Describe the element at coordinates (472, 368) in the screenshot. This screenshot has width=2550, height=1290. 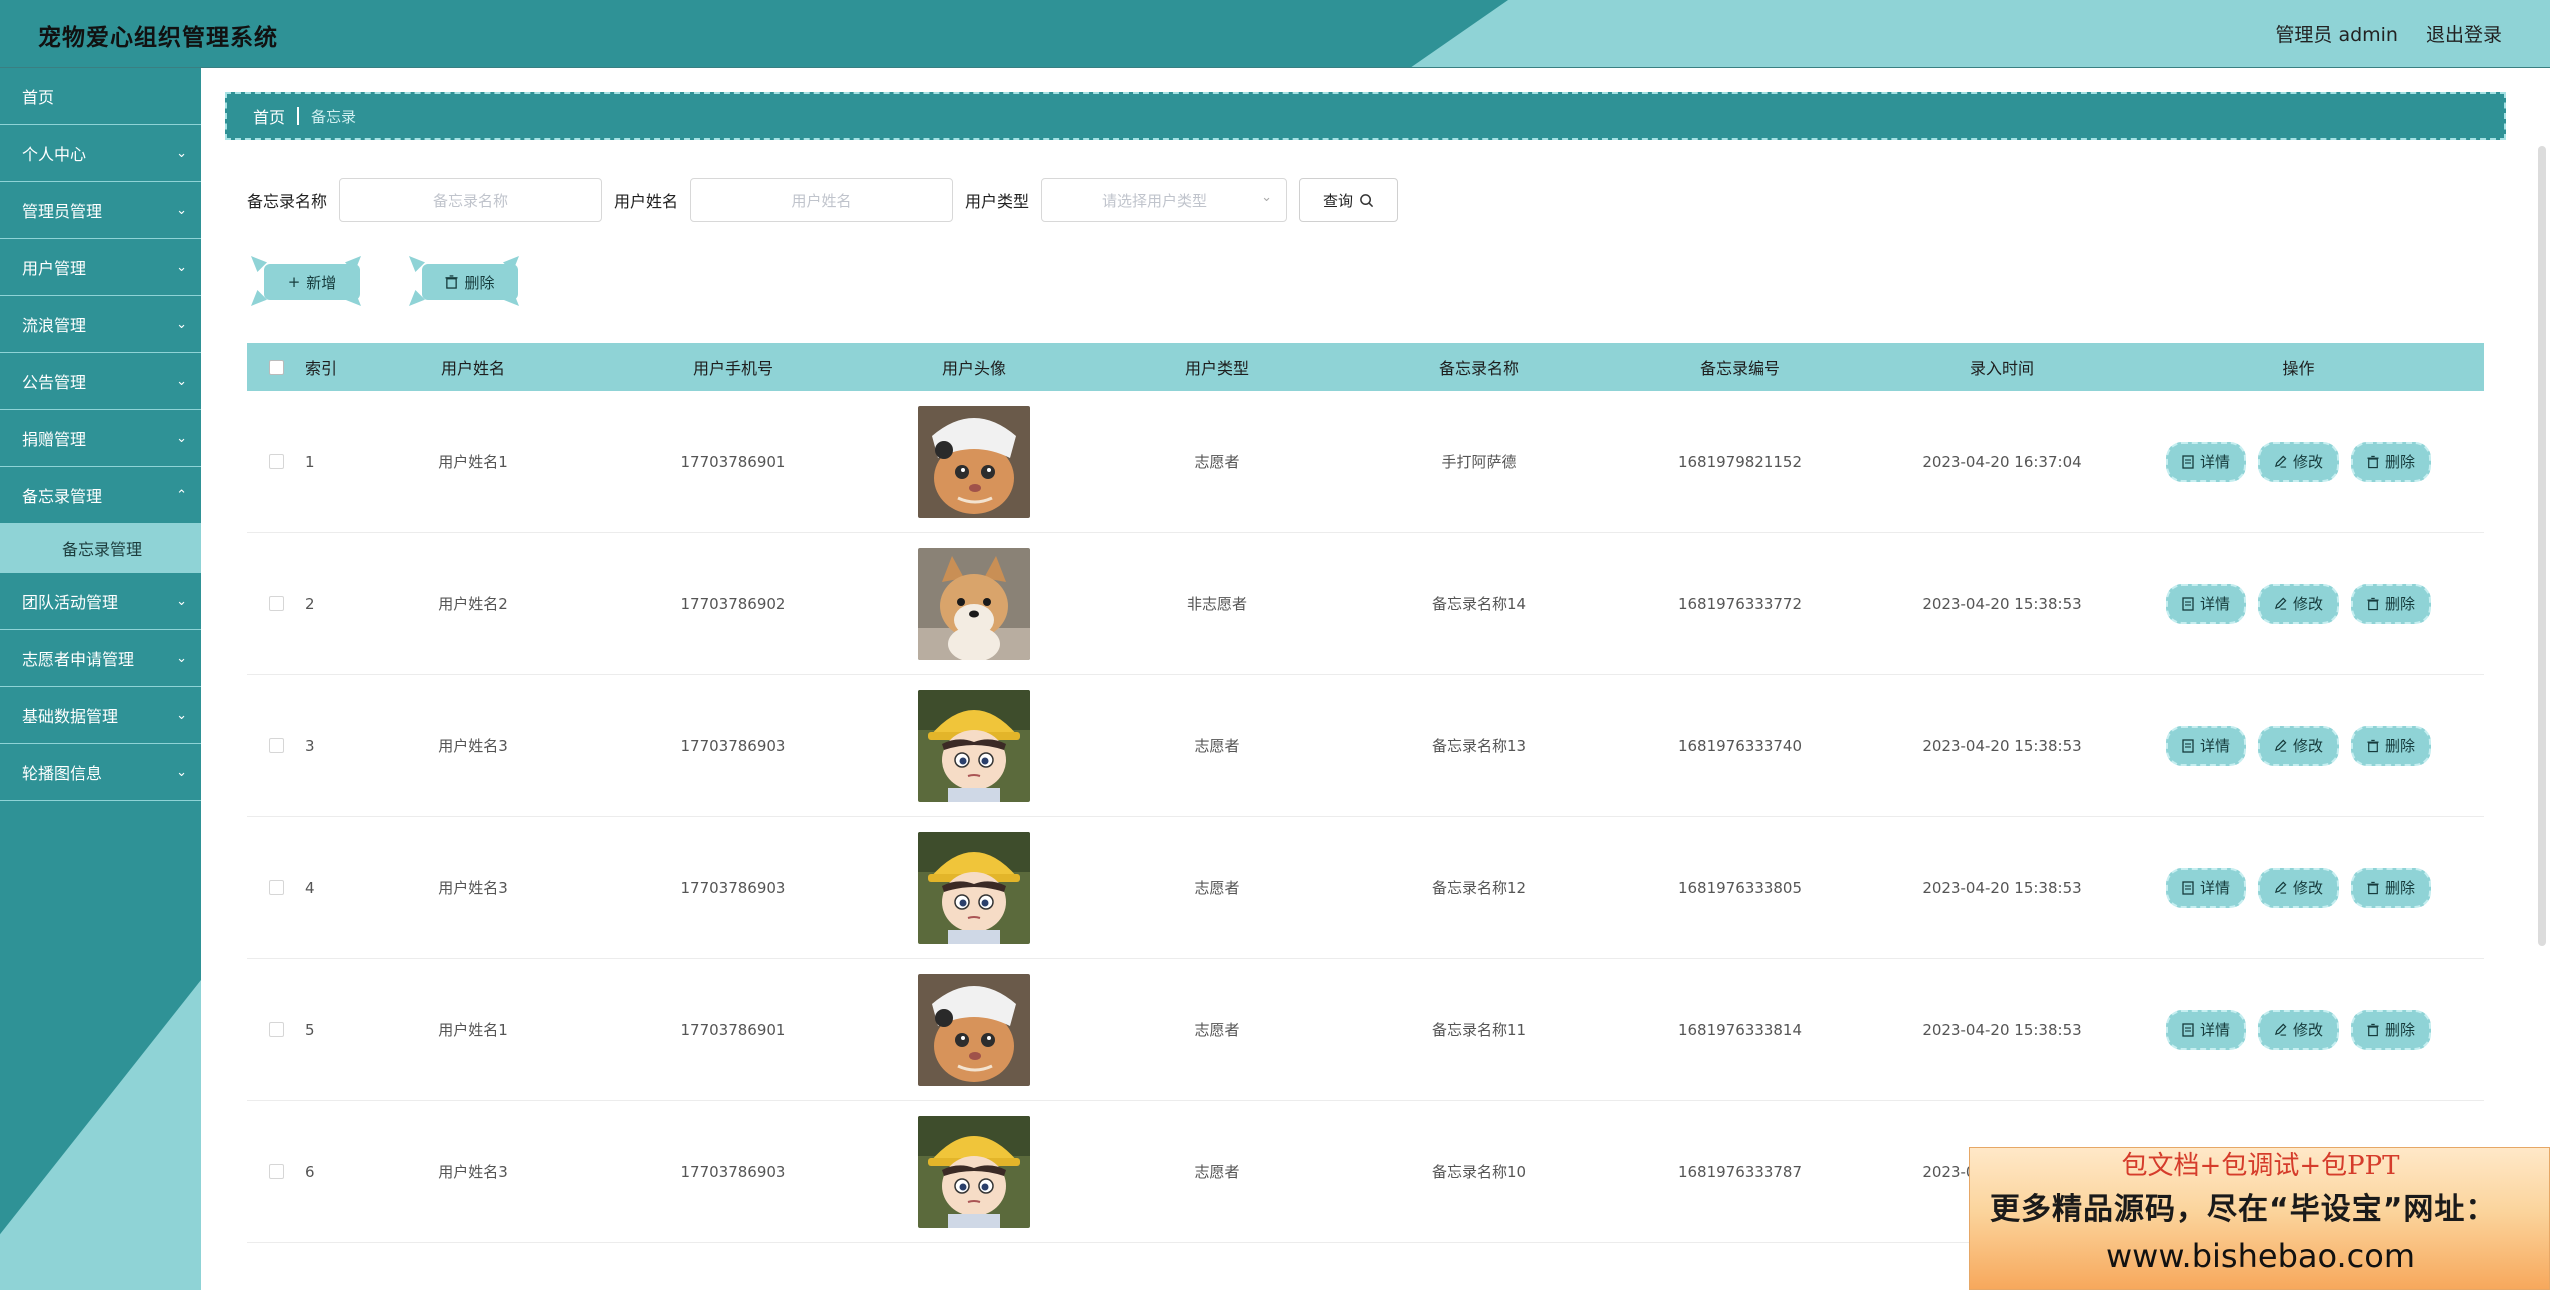
I see `header-user-name: 用户姓名` at that location.